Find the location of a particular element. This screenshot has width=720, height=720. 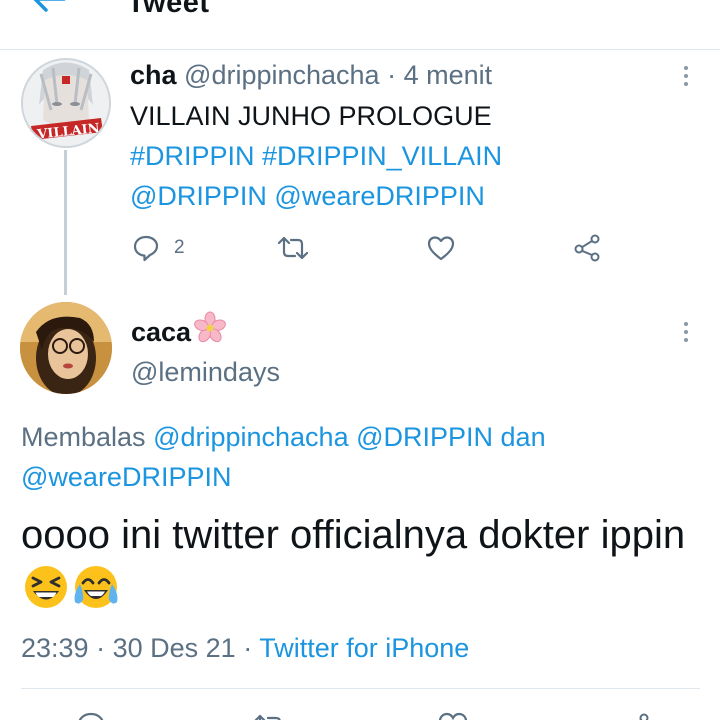

arrow-left-icon is located at coordinates (49, 8).